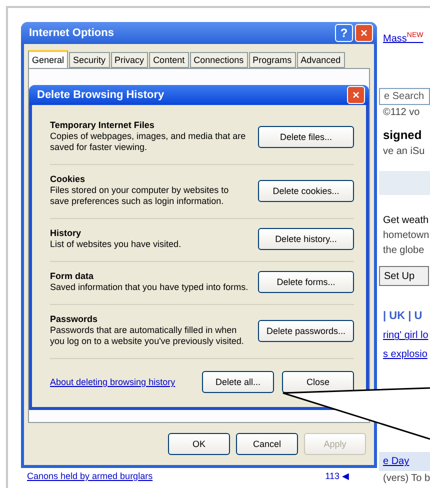  Describe the element at coordinates (89, 60) in the screenshot. I see `tab: Security` at that location.